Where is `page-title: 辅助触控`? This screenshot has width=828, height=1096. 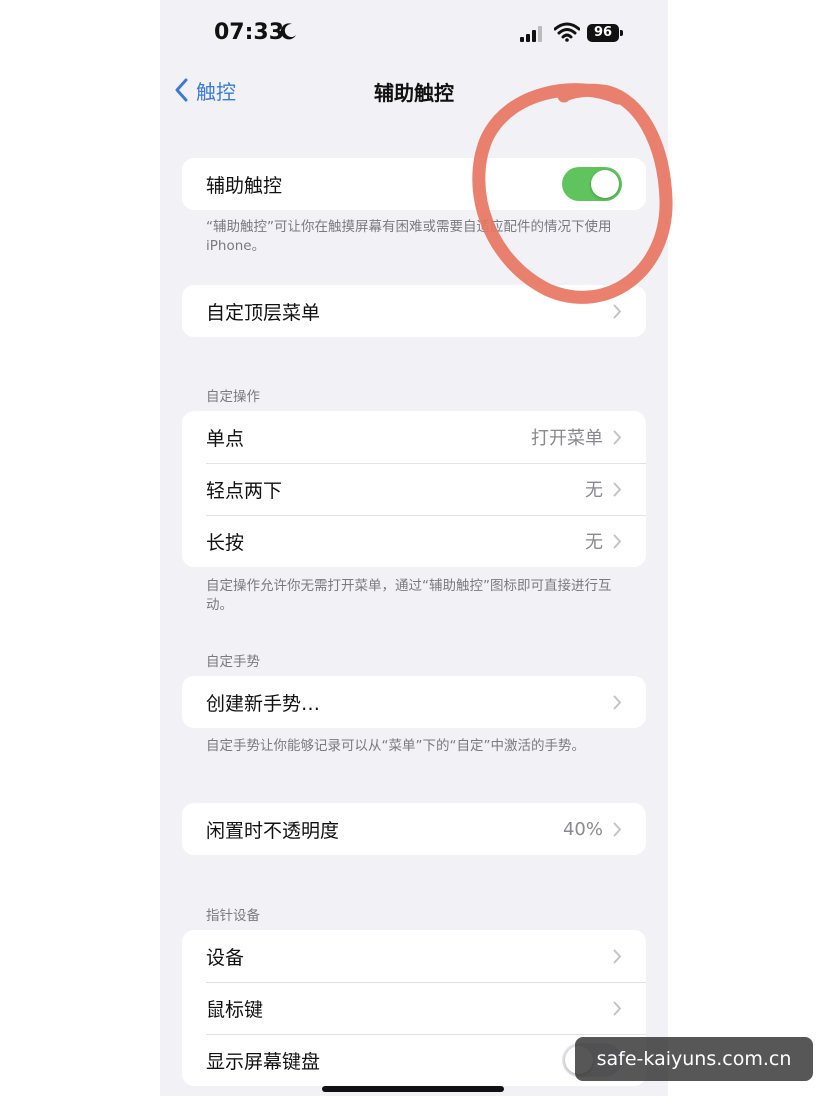
page-title: 辅助触控 is located at coordinates (414, 93).